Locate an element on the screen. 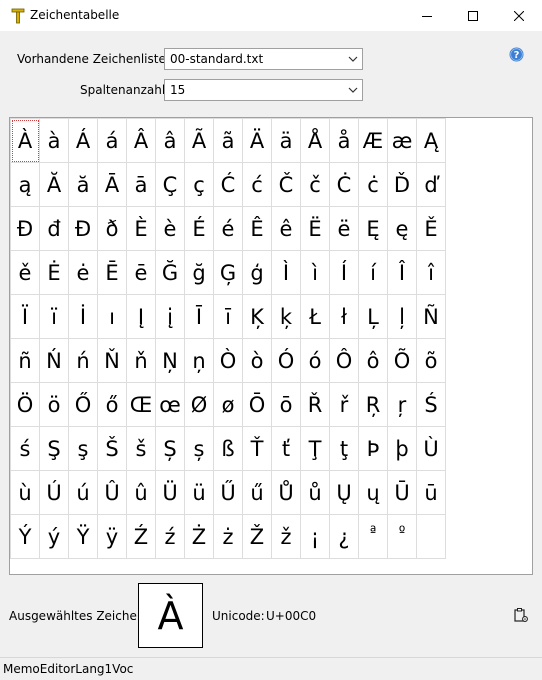  character-cell: Ó is located at coordinates (286, 361).